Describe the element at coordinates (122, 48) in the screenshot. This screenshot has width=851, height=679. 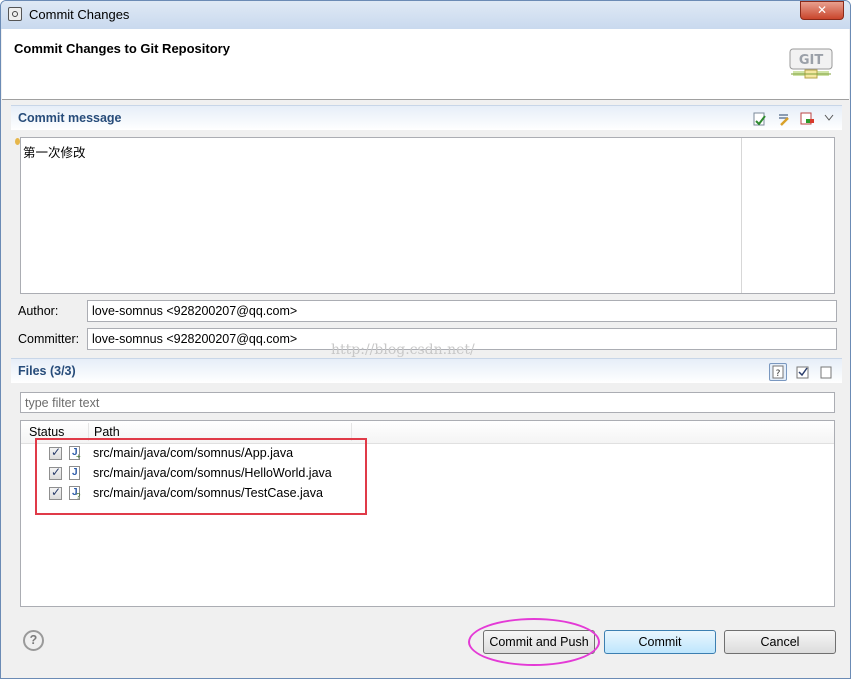
I see `page-title: Commit Changes to Git Repository` at that location.